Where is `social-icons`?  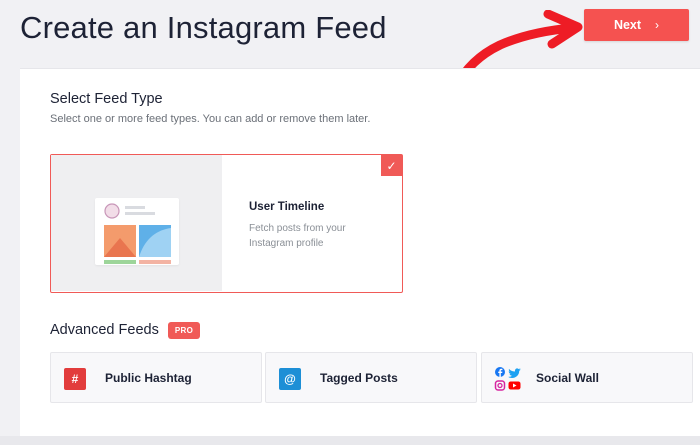
social-icons is located at coordinates (507, 379).